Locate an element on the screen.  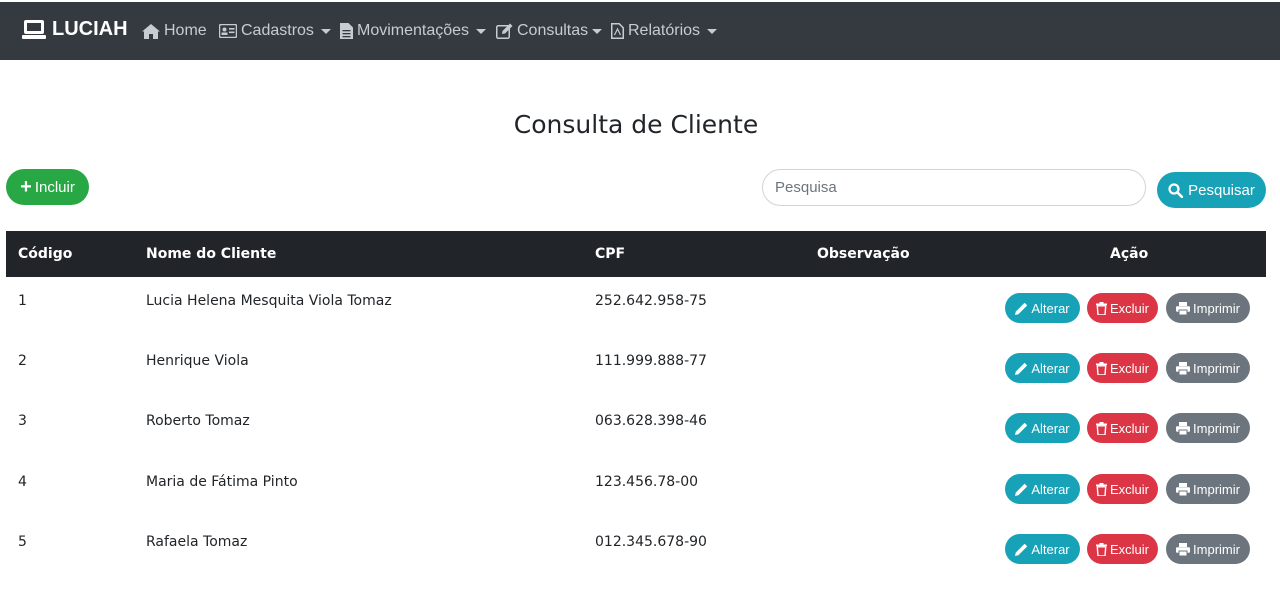
plus-icon: + is located at coordinates (26, 187).